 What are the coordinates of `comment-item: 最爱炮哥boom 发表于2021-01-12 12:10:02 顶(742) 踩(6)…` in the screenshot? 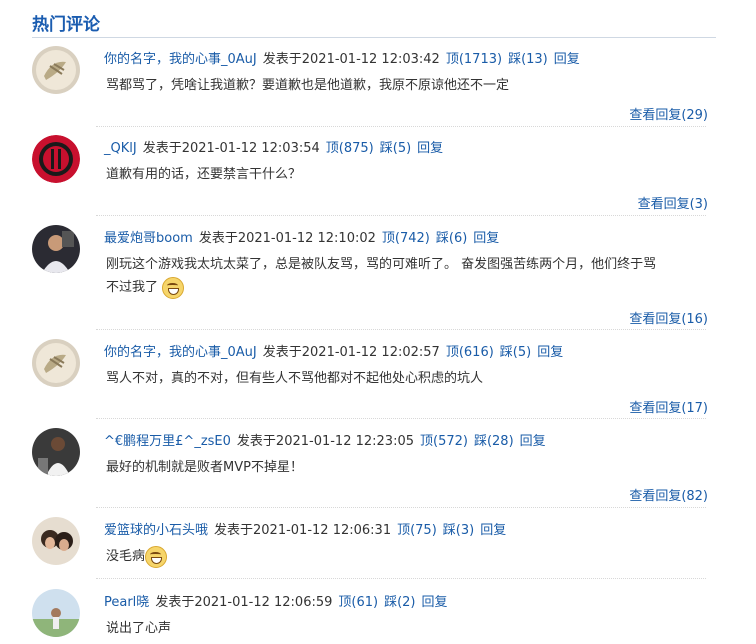 It's located at (374, 277).